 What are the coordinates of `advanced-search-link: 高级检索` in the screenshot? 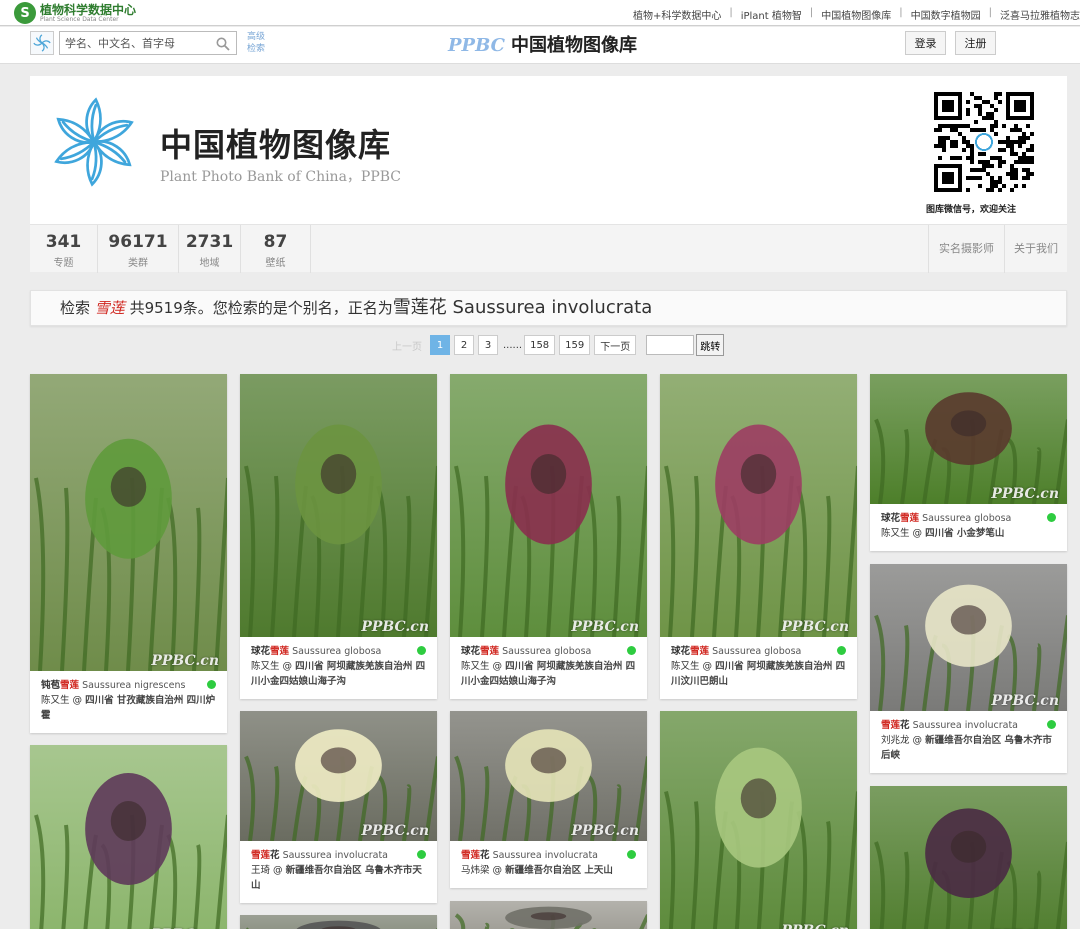 It's located at (258, 43).